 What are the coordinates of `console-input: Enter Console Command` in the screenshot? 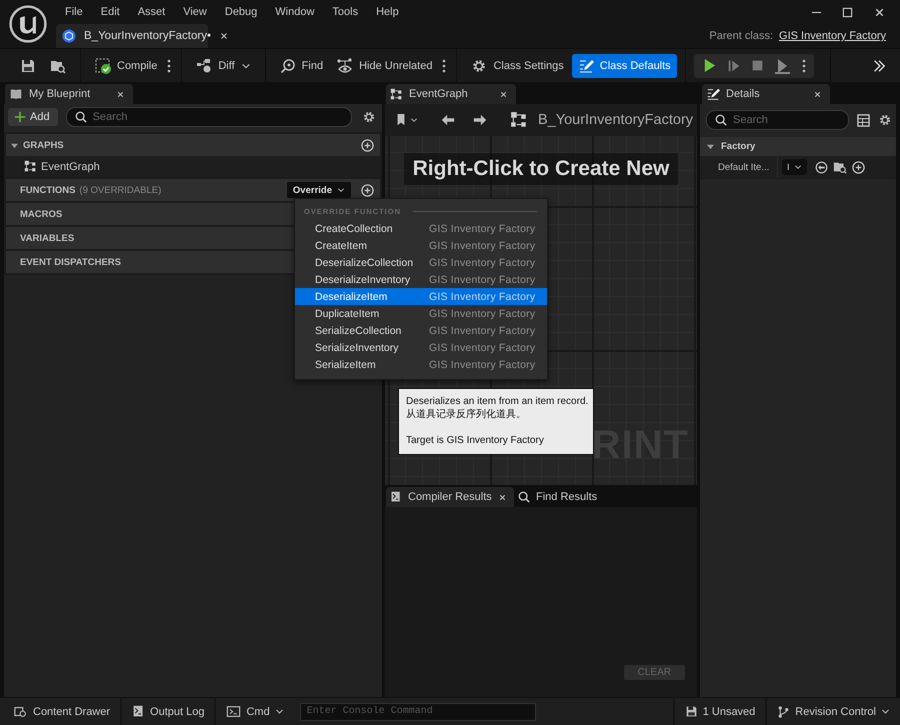 It's located at (417, 711).